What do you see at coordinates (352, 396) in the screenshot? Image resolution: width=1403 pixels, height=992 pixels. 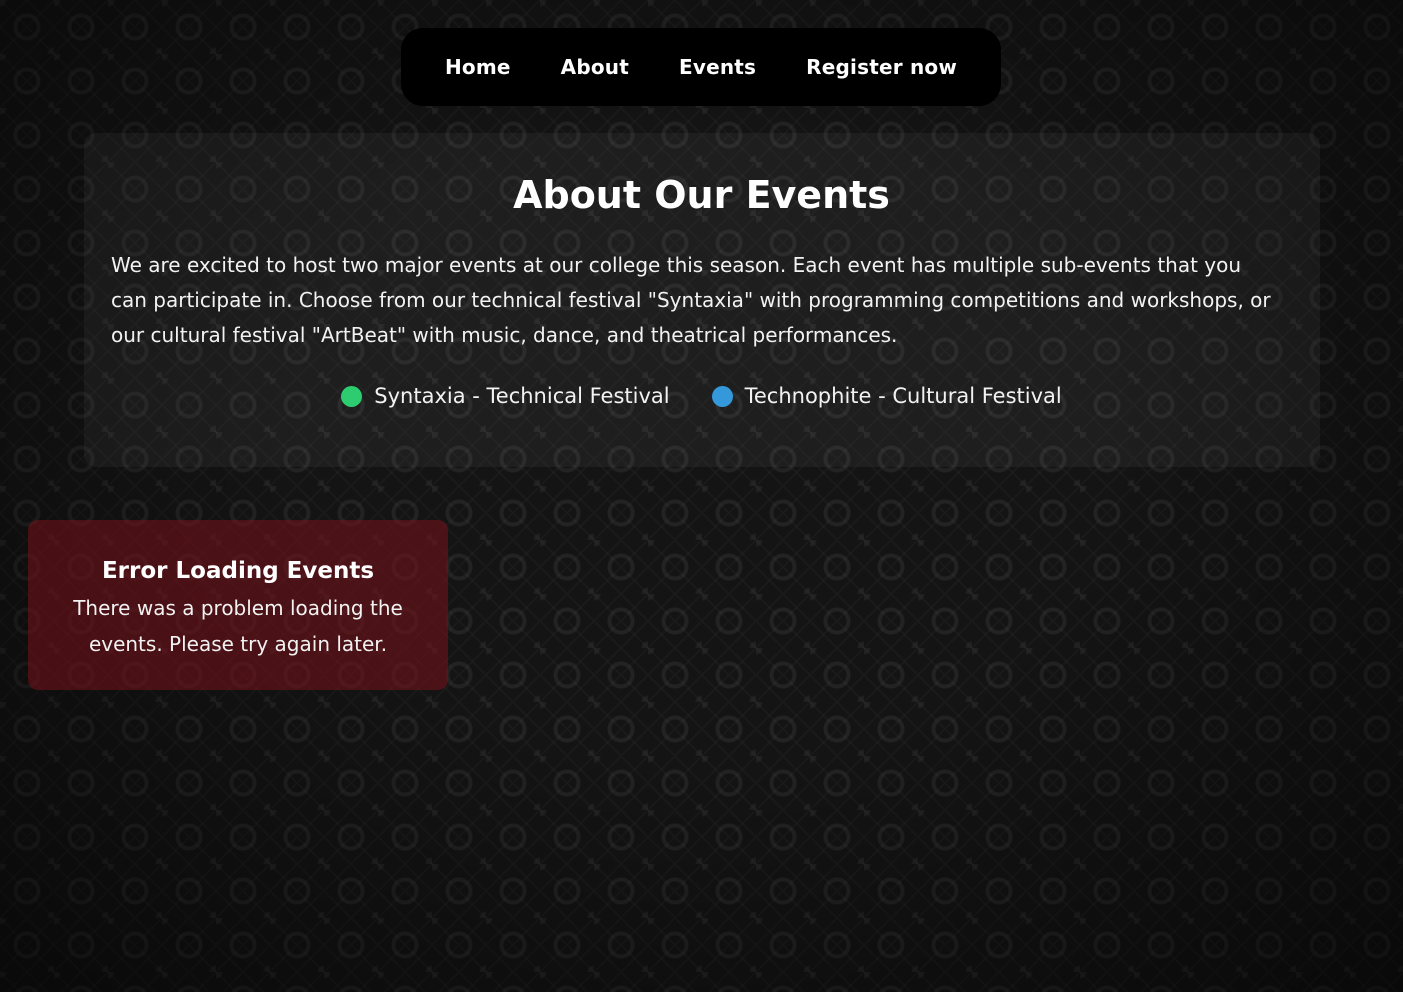 I see `green-dot-icon` at bounding box center [352, 396].